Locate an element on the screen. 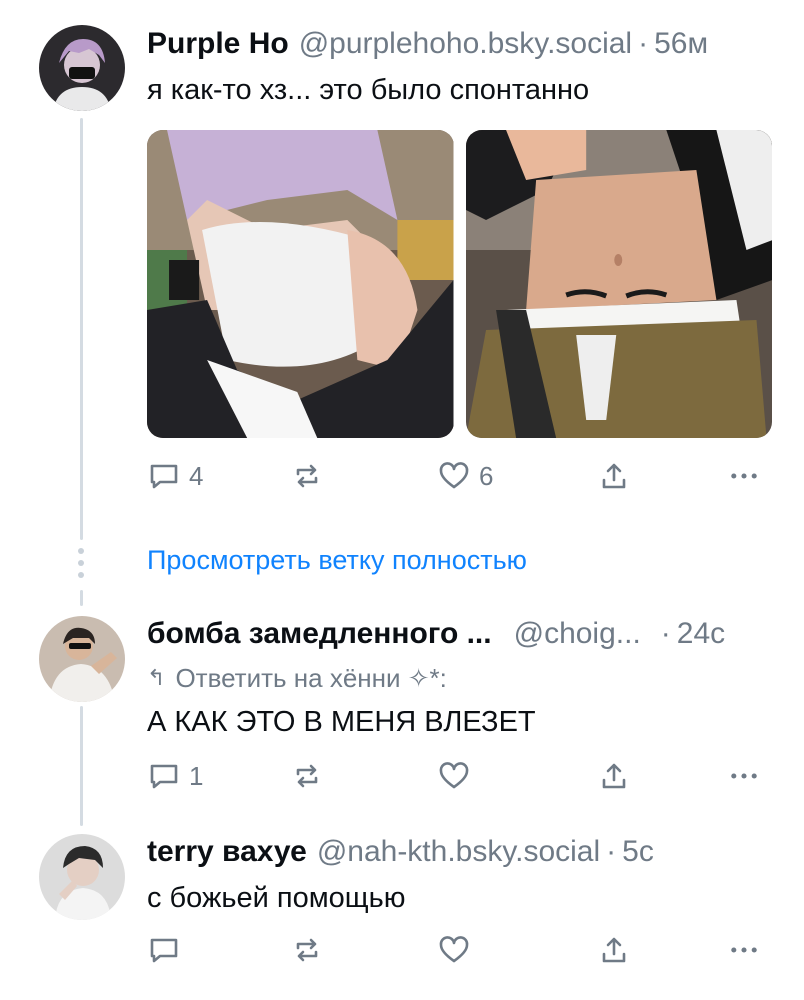 This screenshot has height=1000, width=804. post-text: я как-то хз... это было спонтанно is located at coordinates (368, 90).